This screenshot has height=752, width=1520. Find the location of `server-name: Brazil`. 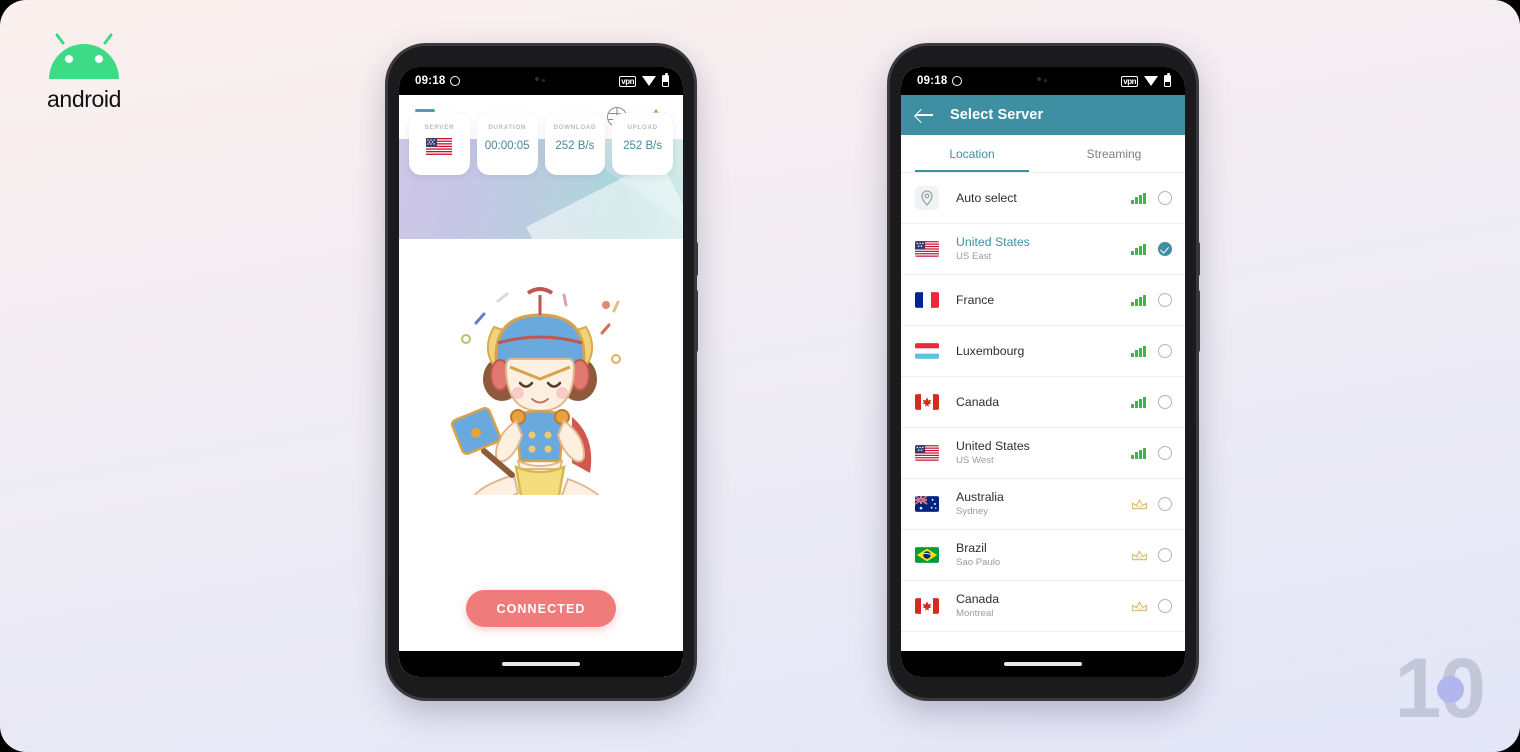

server-name: Brazil is located at coordinates (971, 548).